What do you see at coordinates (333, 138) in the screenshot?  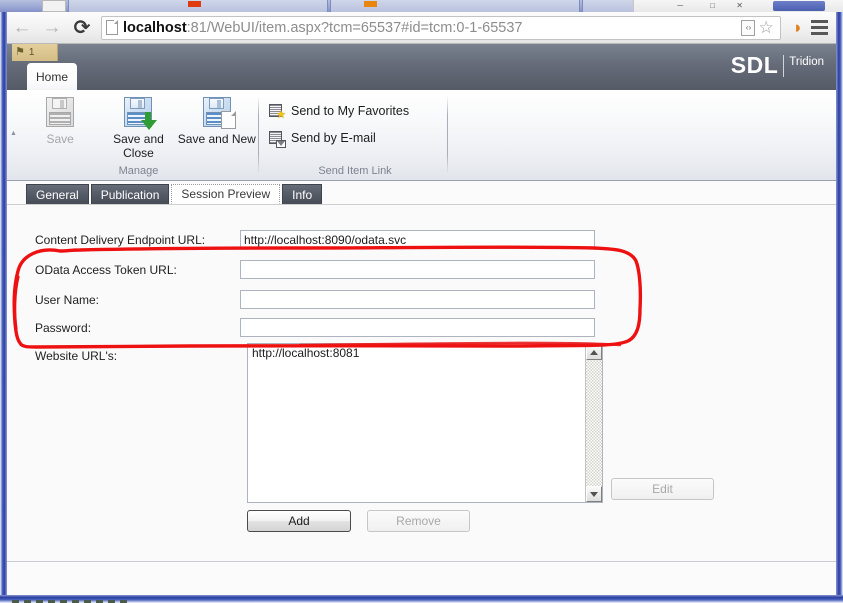 I see `send-by-email-label: Send by E-mail` at bounding box center [333, 138].